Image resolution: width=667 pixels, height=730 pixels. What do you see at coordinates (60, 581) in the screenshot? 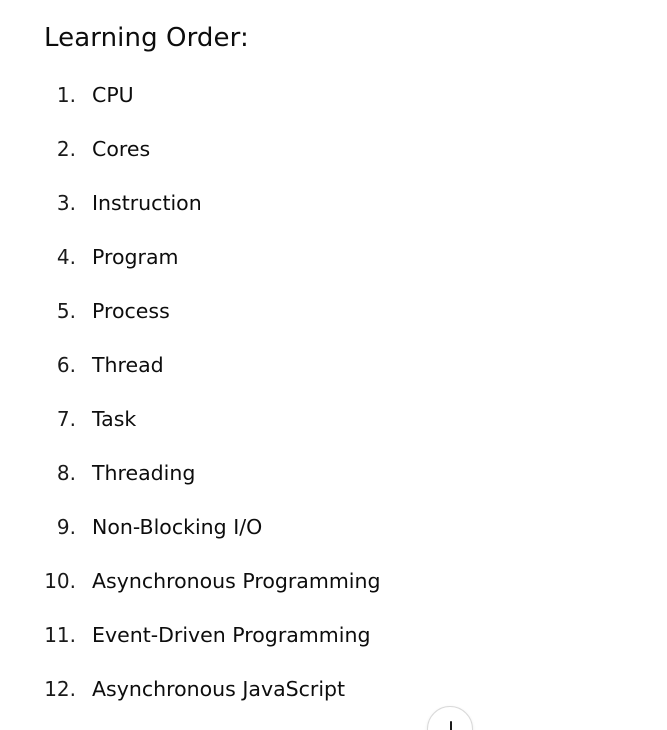
I see `list-item-number: 10.` at bounding box center [60, 581].